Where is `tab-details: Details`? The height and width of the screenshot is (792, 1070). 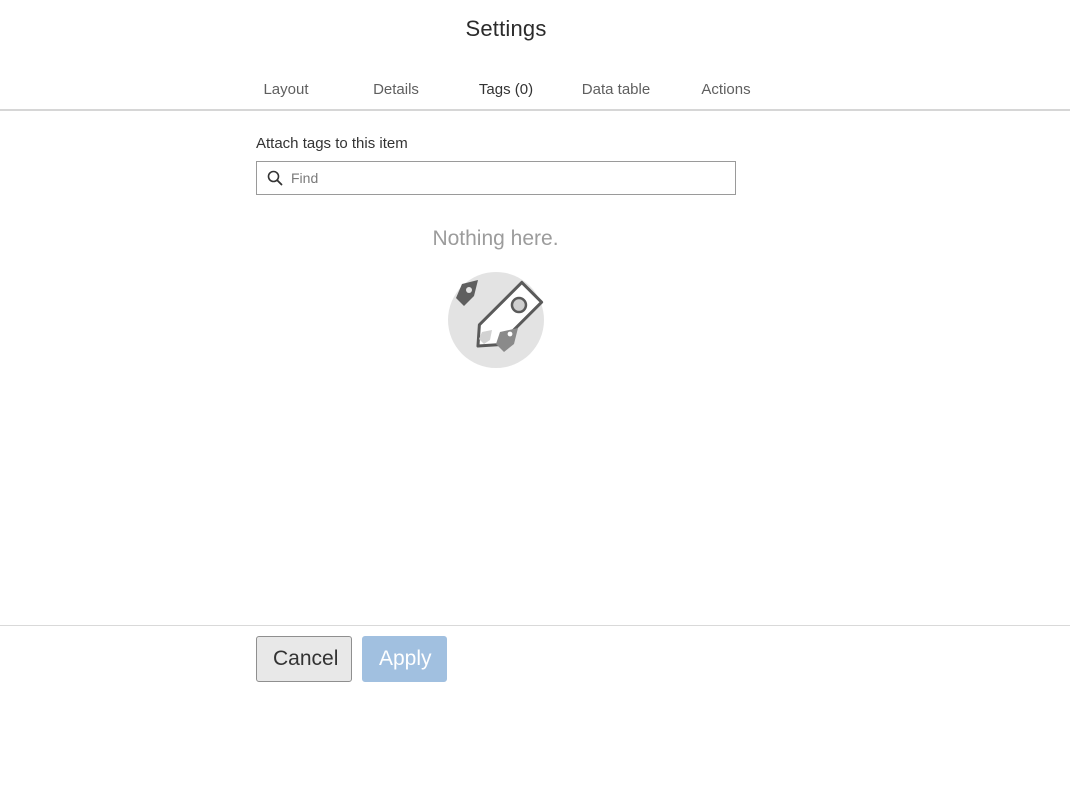
tab-details: Details is located at coordinates (396, 90).